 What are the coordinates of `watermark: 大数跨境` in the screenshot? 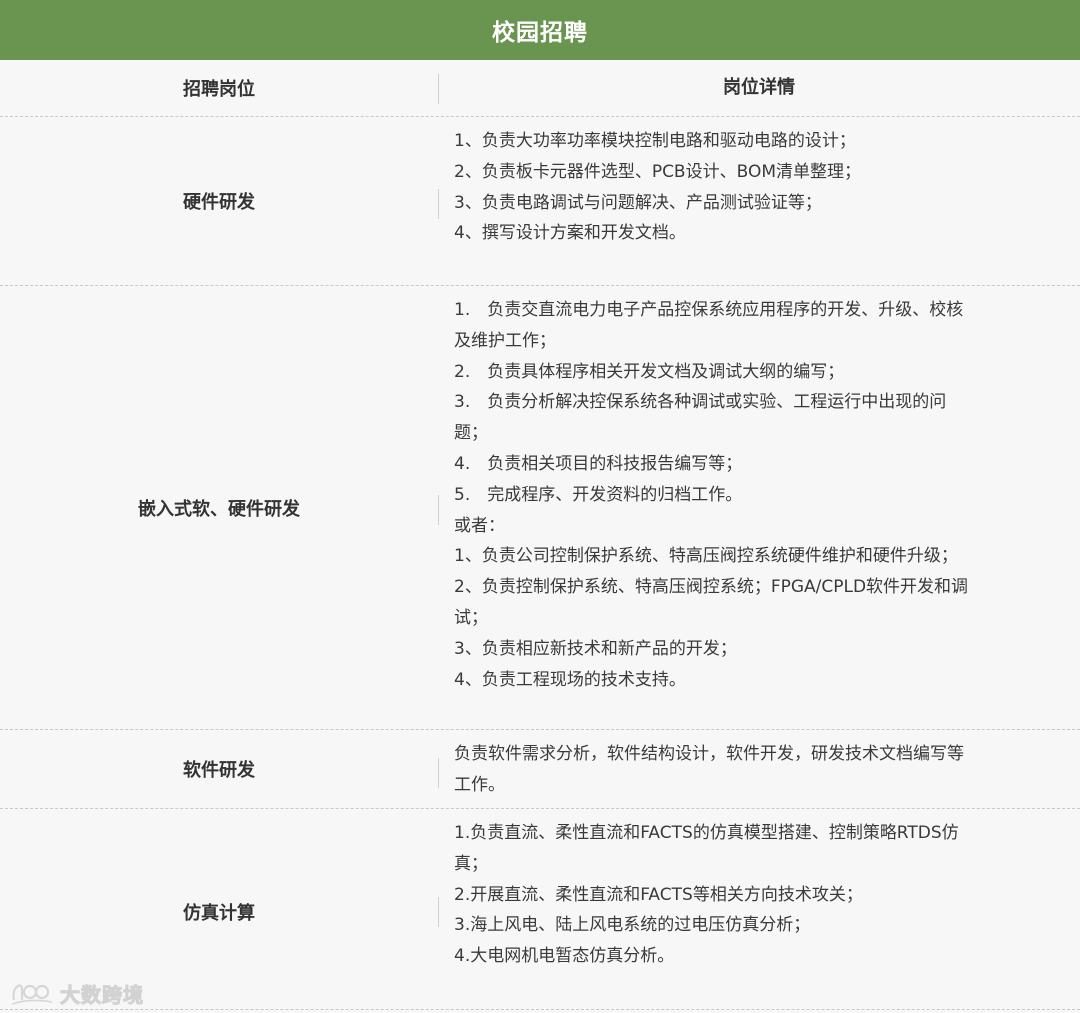 It's located at (77, 993).